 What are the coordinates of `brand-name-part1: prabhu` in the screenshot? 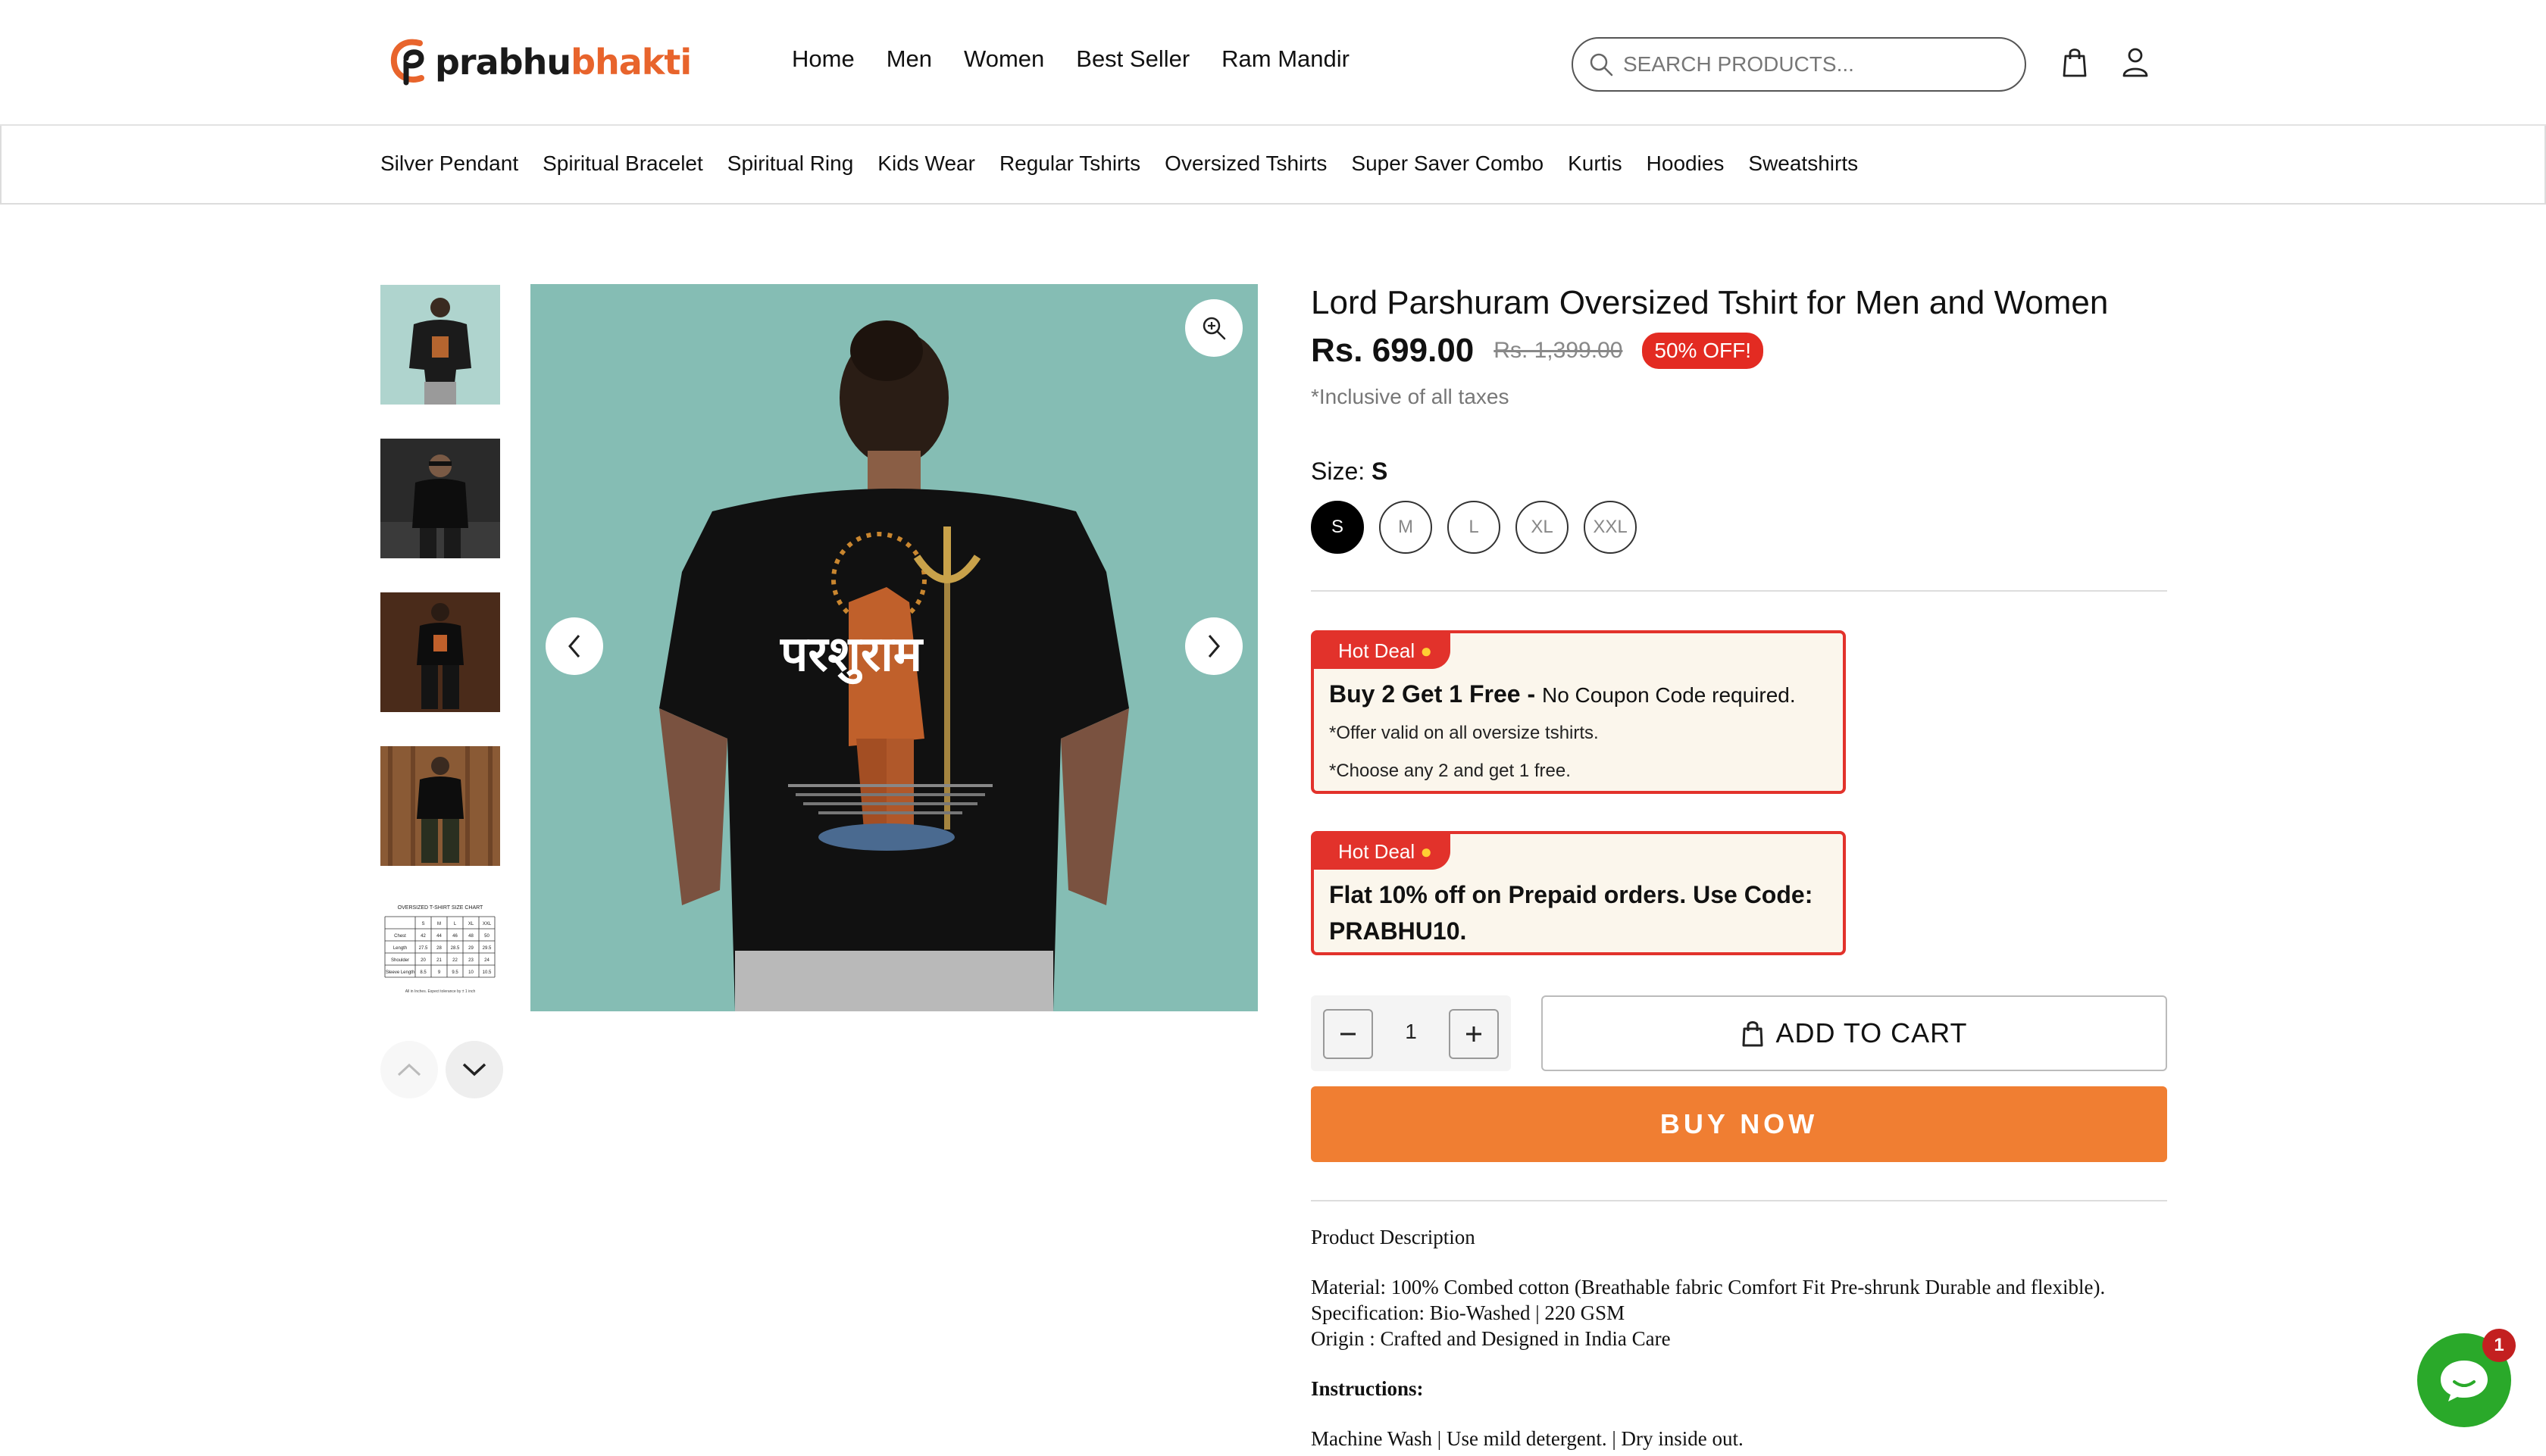 It's located at (503, 62).